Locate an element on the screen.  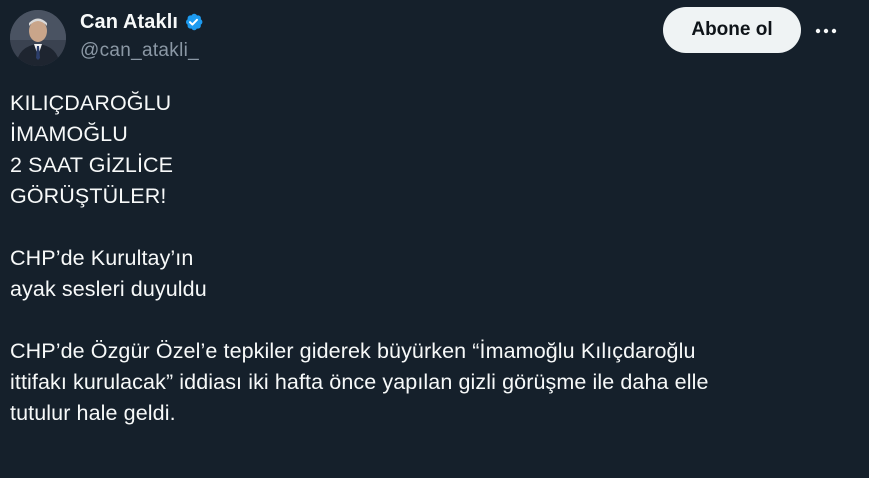
tweet-text-line: İMAMOĞLU is located at coordinates (69, 134).